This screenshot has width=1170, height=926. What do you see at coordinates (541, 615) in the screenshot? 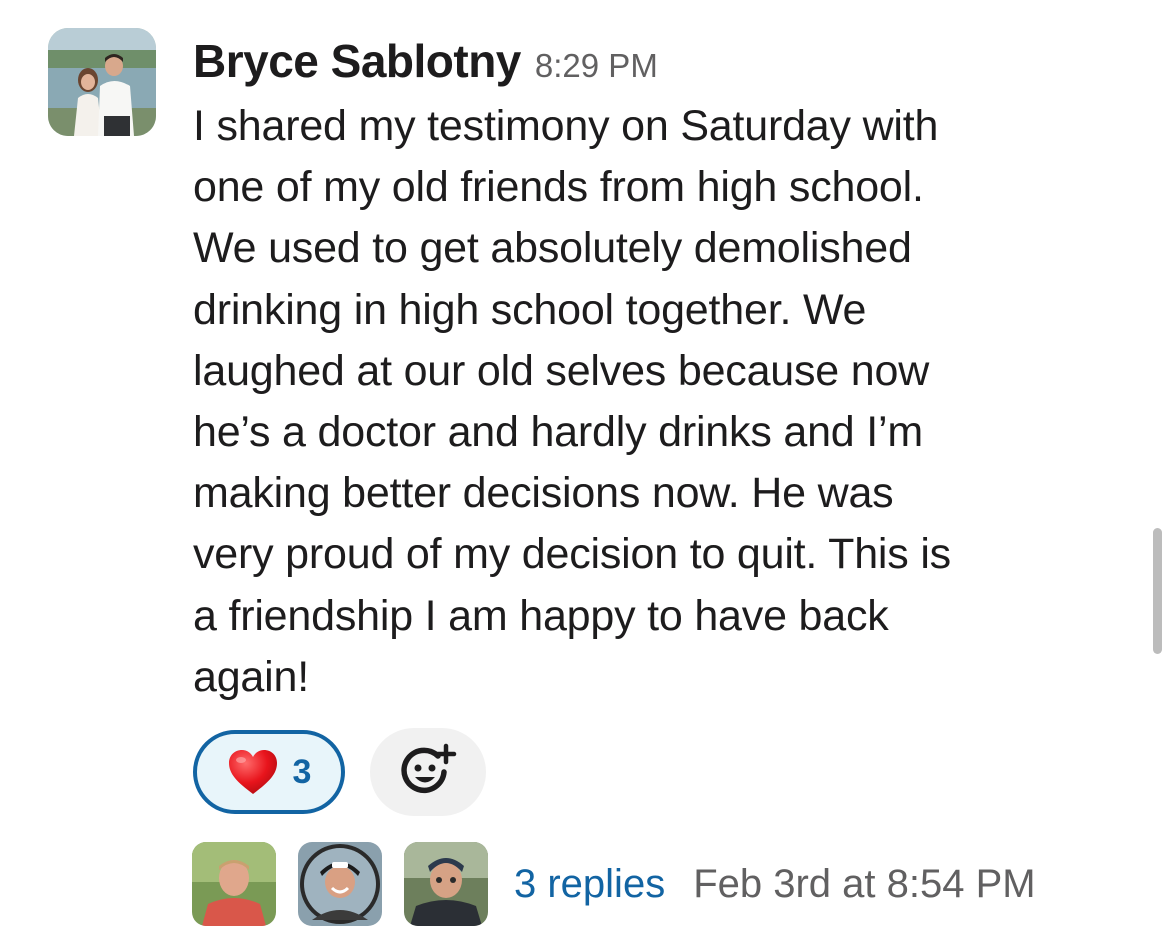
I see `message-line: a friendship I am happy to have back` at bounding box center [541, 615].